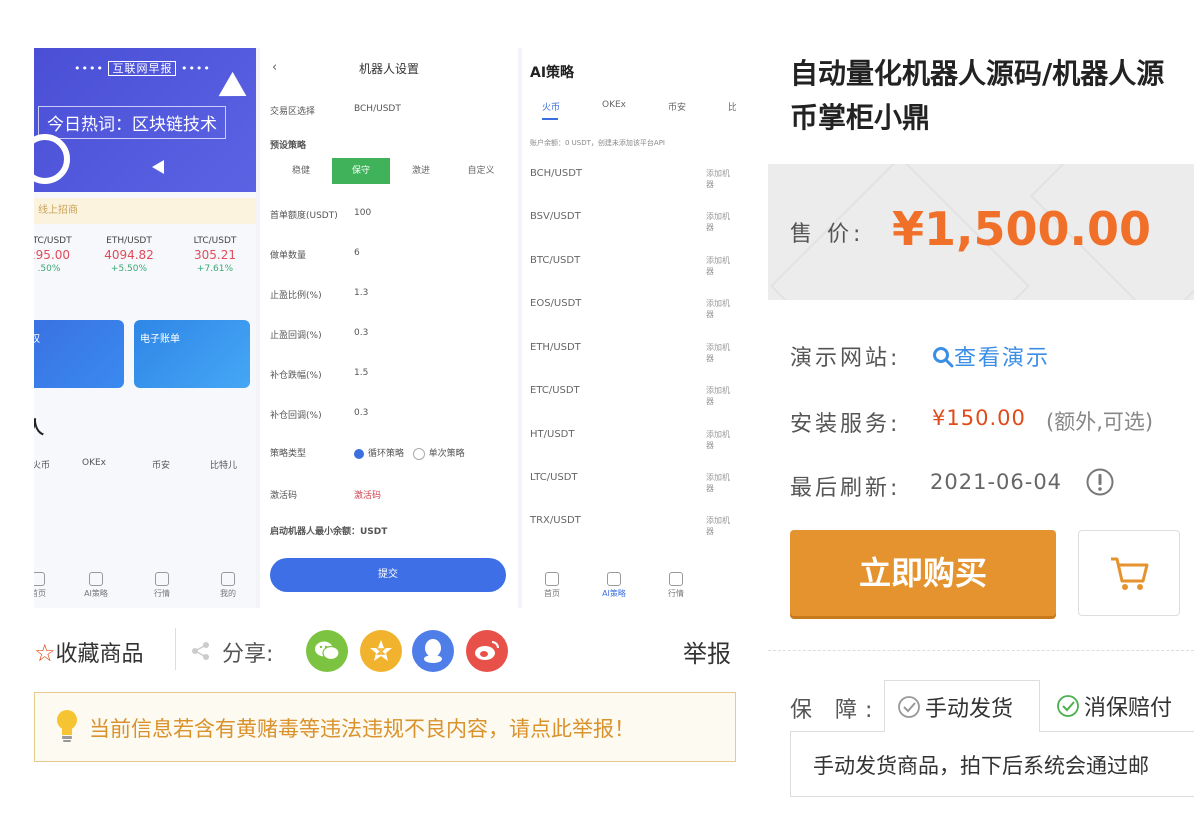 The width and height of the screenshot is (1194, 832). What do you see at coordinates (236, 90) in the screenshot?
I see `play-triangle-icon` at bounding box center [236, 90].